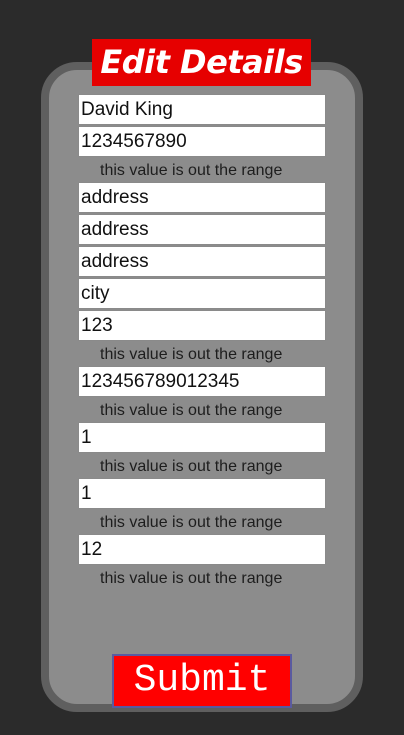 Image resolution: width=404 pixels, height=735 pixels. What do you see at coordinates (202, 109) in the screenshot?
I see `name-field` at bounding box center [202, 109].